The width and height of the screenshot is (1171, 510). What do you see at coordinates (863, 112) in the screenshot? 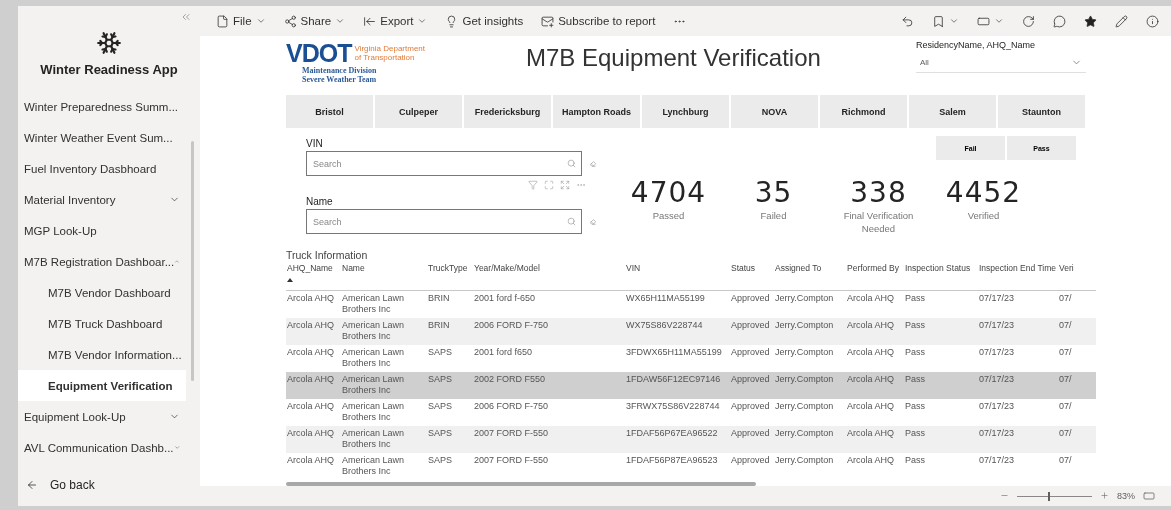
I see `region-button: Richmond` at bounding box center [863, 112].